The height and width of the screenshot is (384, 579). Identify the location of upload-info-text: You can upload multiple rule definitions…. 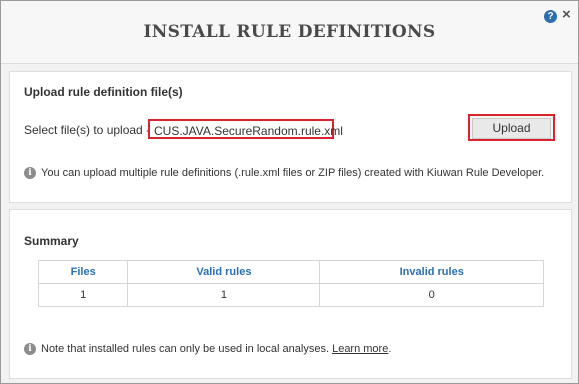
(293, 173).